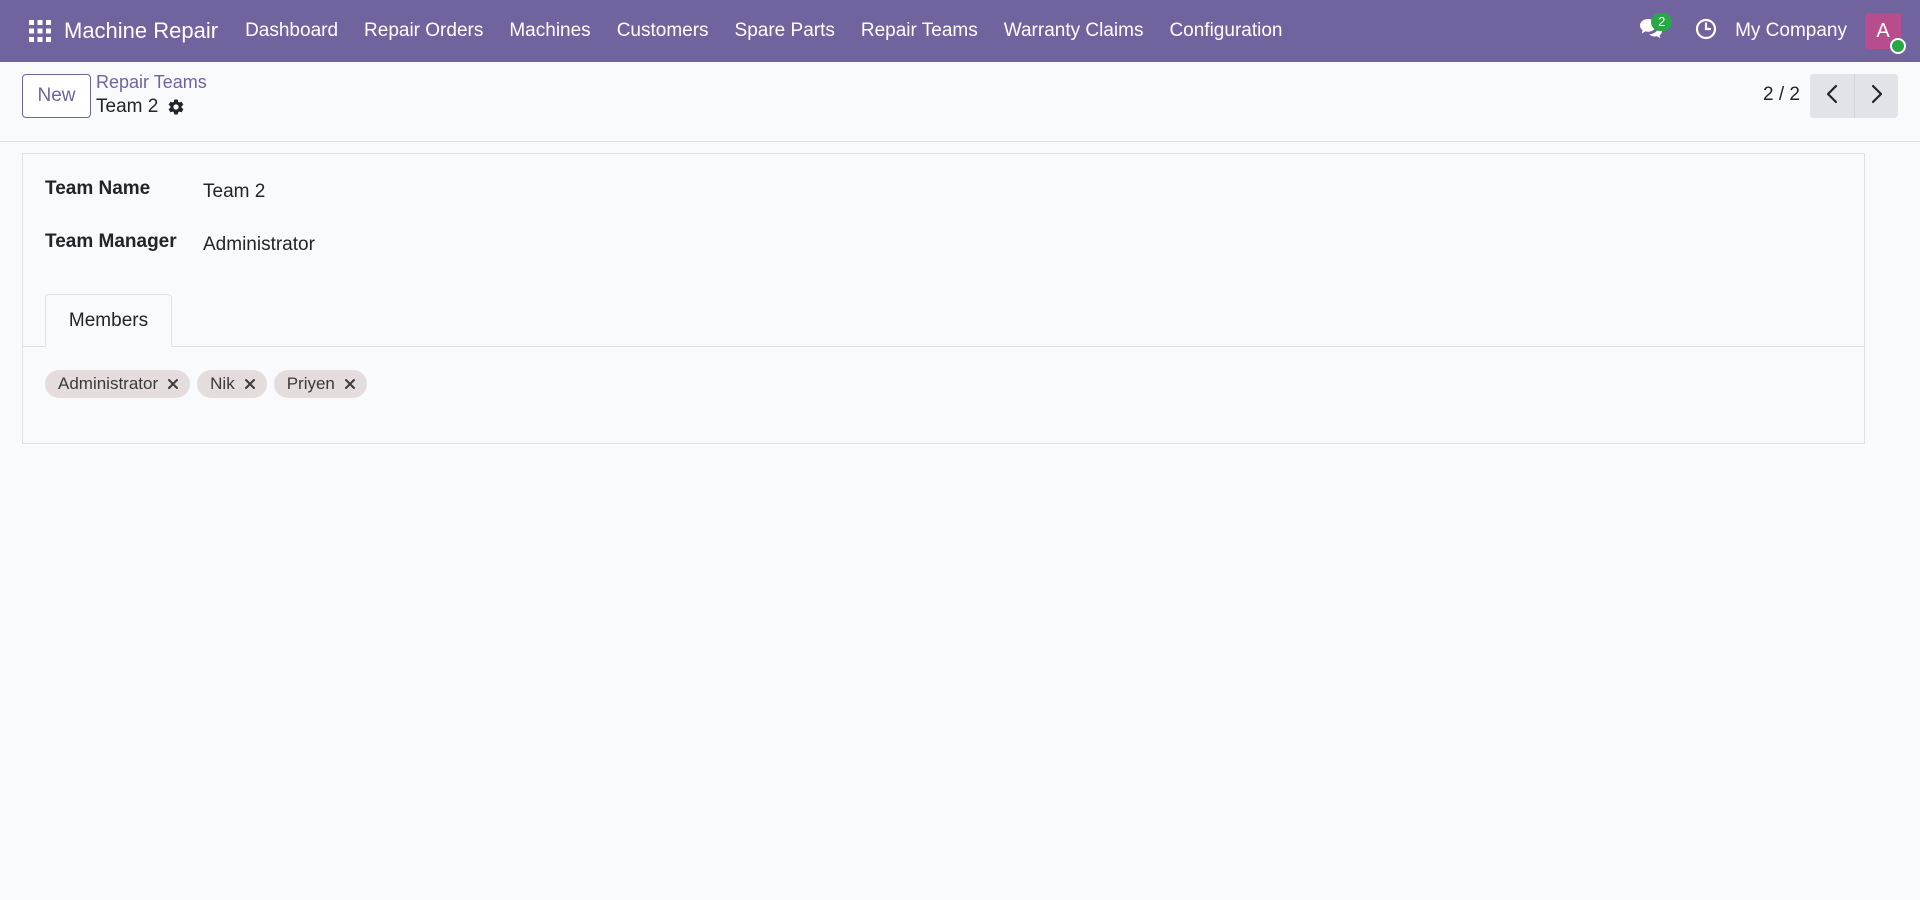  What do you see at coordinates (291, 31) in the screenshot?
I see `menu-item-dashboard: Dashboard` at bounding box center [291, 31].